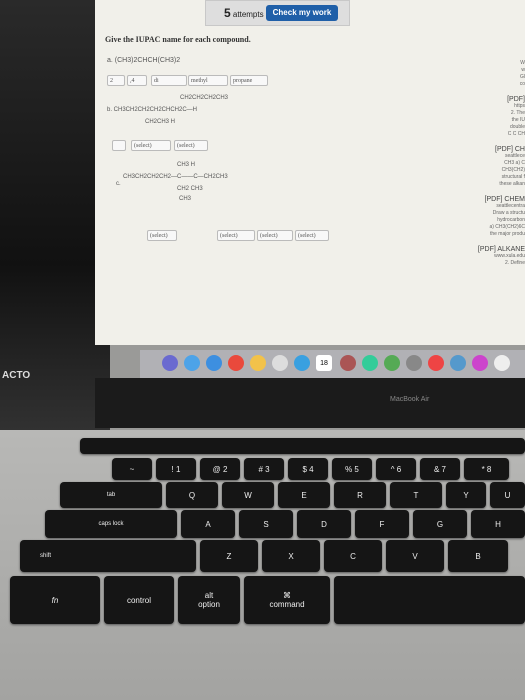  What do you see at coordinates (478, 556) in the screenshot?
I see `key-b: B` at bounding box center [478, 556].